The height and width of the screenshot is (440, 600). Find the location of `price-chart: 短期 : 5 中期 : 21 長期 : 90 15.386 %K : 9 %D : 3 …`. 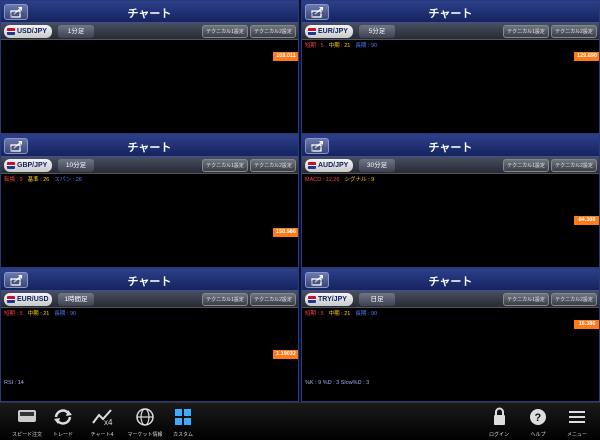

price-chart: 短期 : 5 中期 : 21 長期 : 90 15.386 %K : 9 %D : 3 … is located at coordinates (451, 355).